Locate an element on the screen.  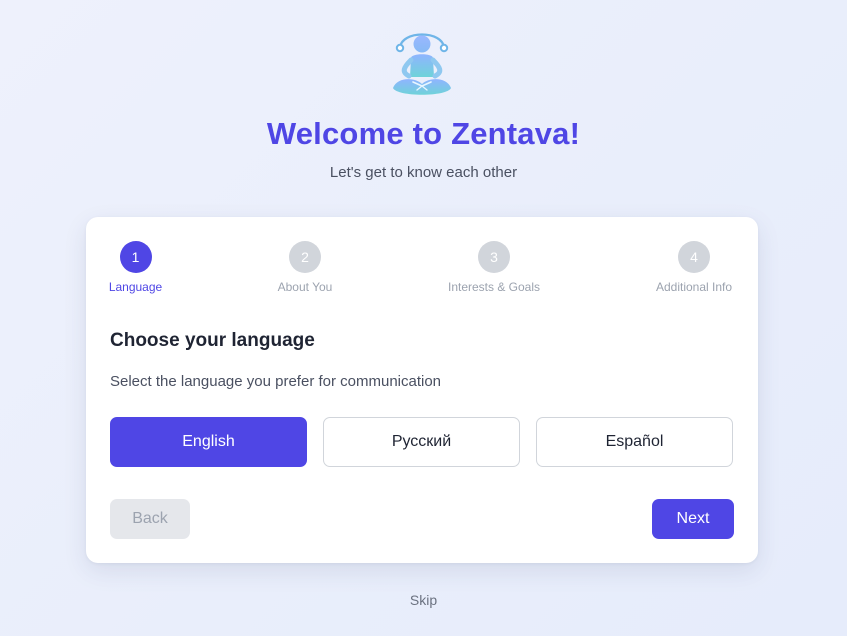
meditation-person-icon is located at coordinates (422, 64).